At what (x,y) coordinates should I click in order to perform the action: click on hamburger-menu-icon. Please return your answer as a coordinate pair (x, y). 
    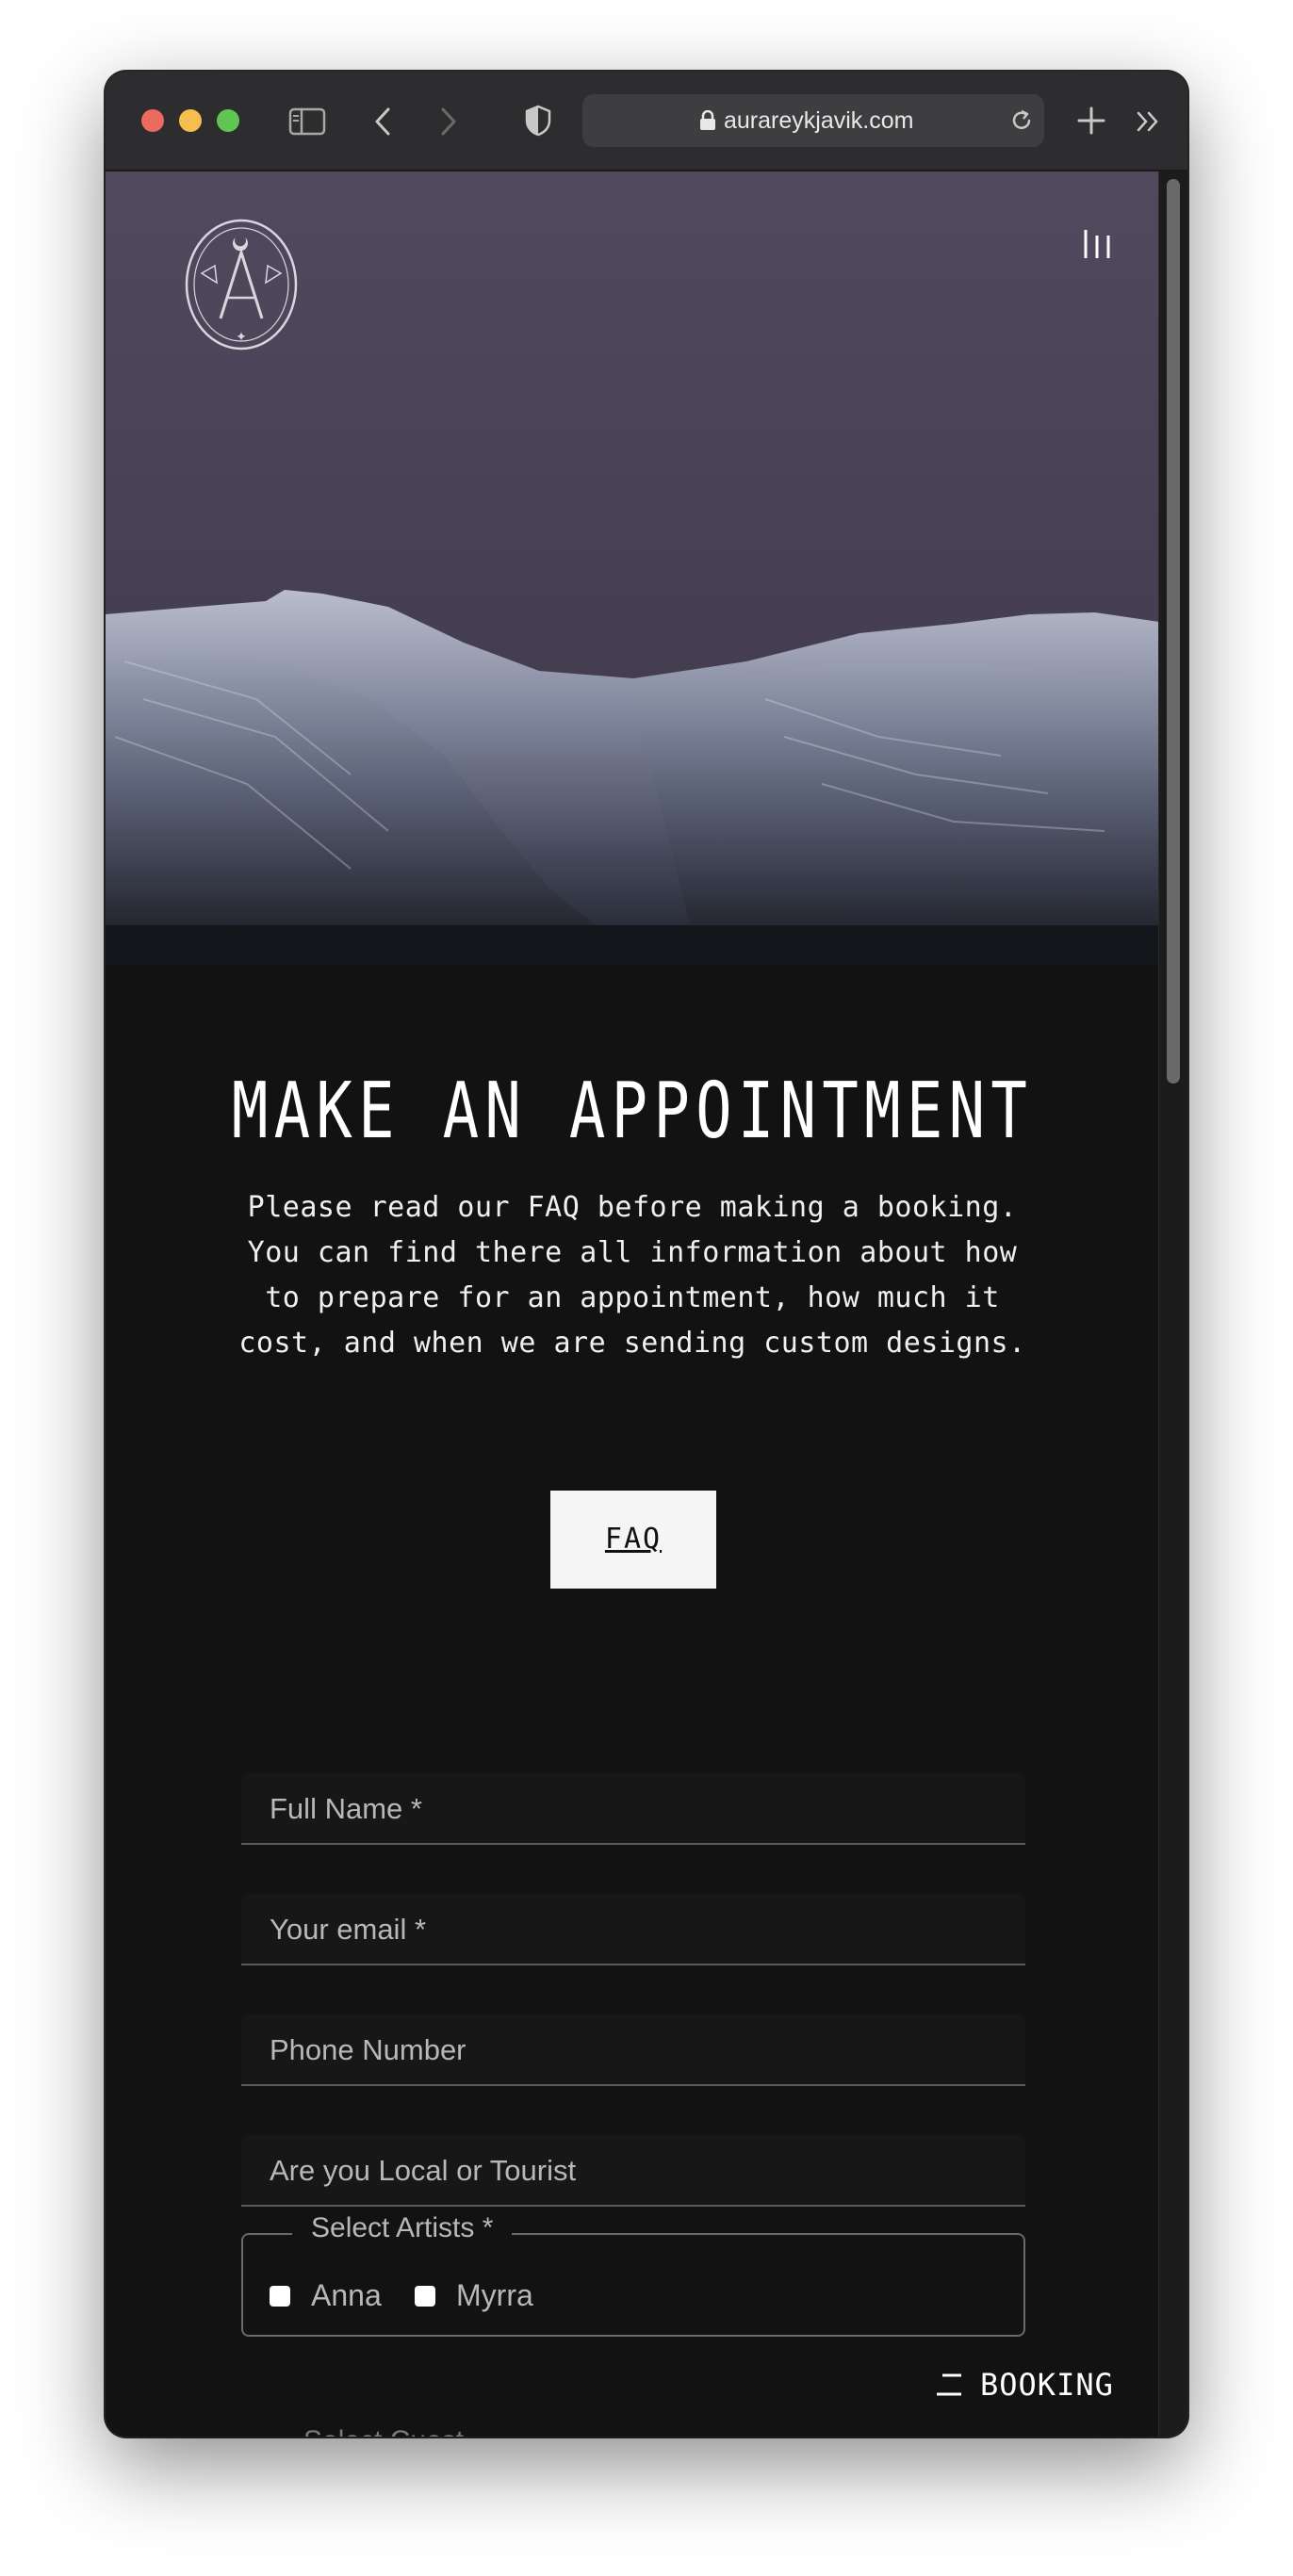
    Looking at the image, I should click on (1097, 244).